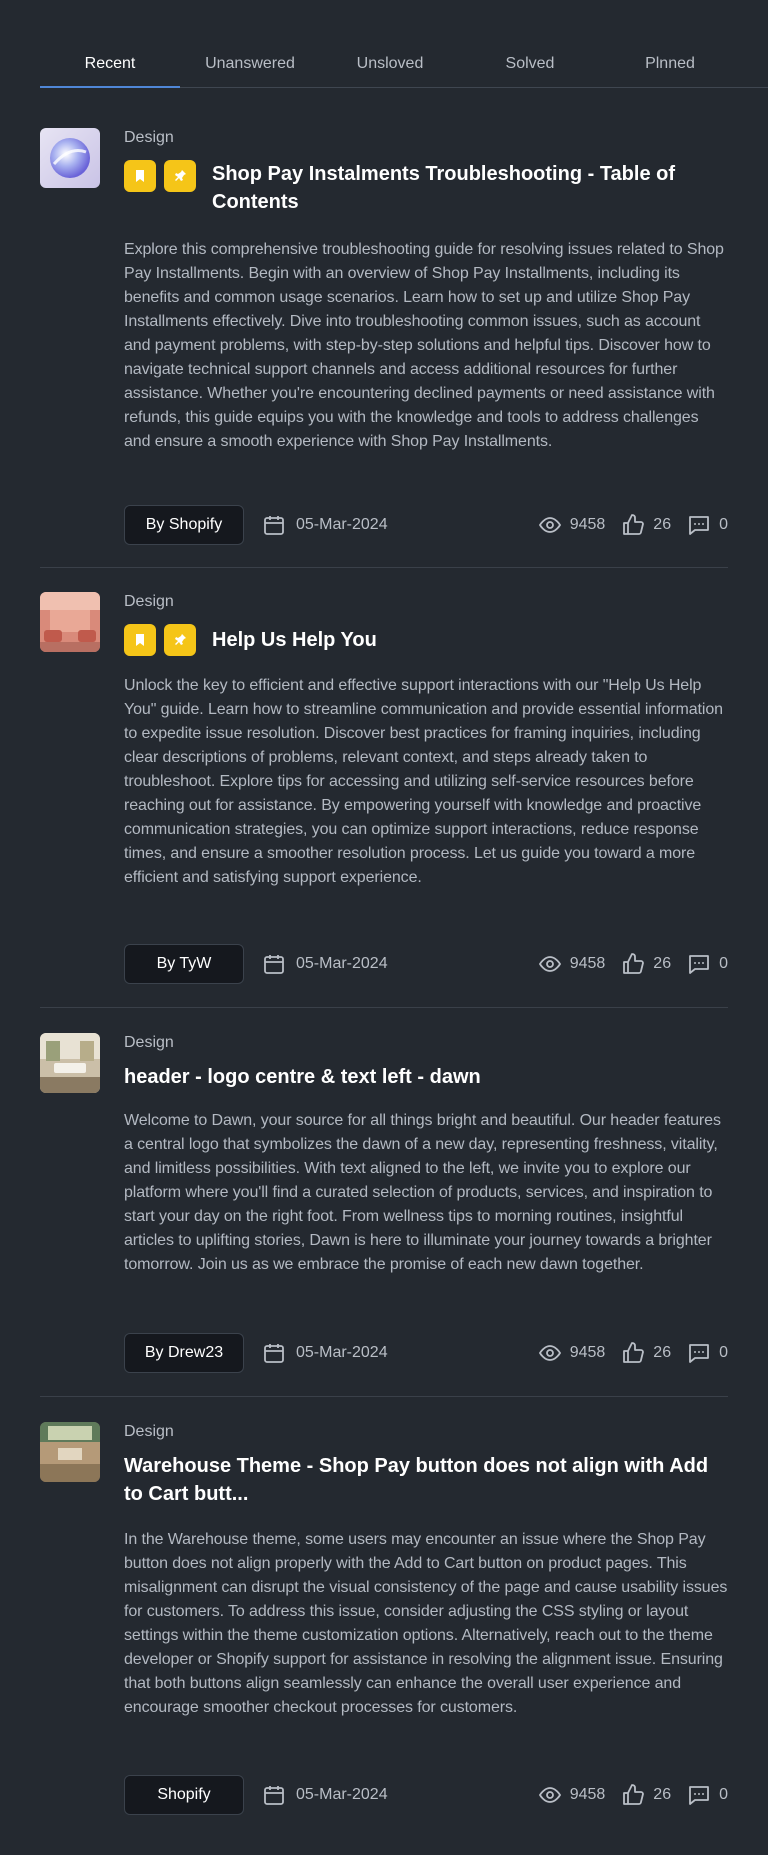 This screenshot has height=1855, width=768. What do you see at coordinates (390, 65) in the screenshot?
I see `tab-unsolved: Unsloved` at bounding box center [390, 65].